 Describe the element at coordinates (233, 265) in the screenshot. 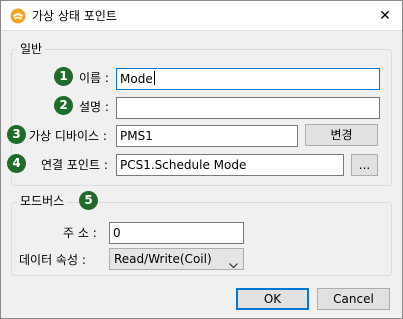

I see `chevron-down-icon` at that location.